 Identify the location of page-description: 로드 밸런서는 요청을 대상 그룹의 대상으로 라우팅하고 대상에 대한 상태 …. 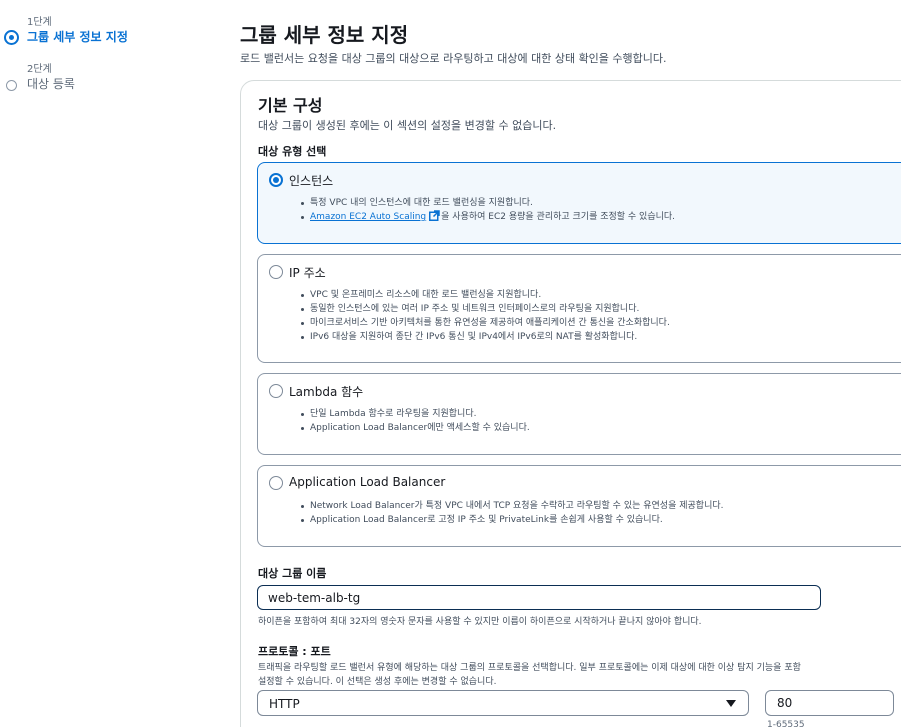
(453, 58).